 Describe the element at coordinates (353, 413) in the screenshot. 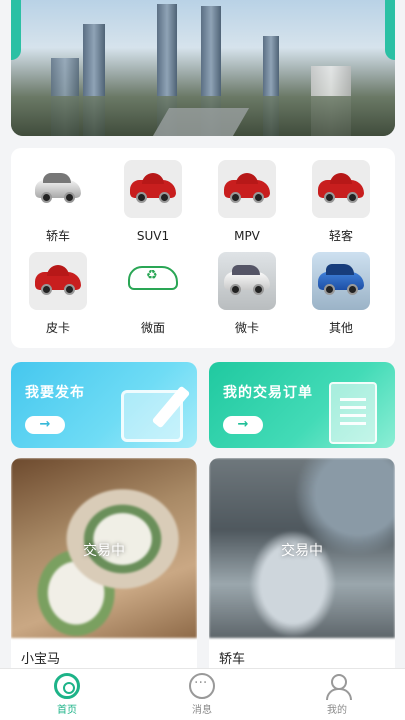

I see `document-icon` at that location.